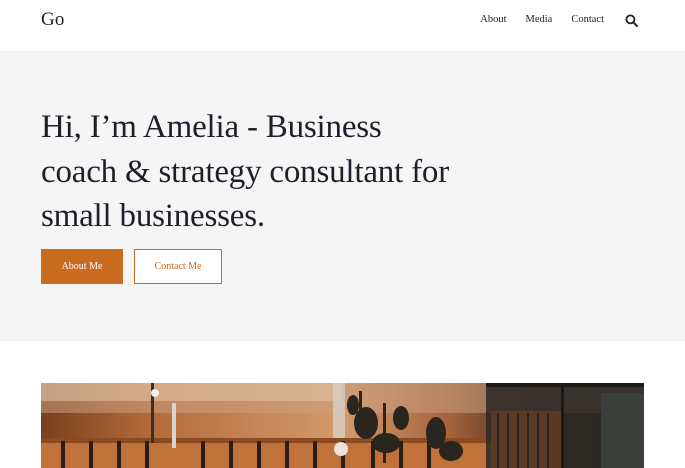  What do you see at coordinates (559, 20) in the screenshot?
I see `main-nav: About Media Contact` at bounding box center [559, 20].